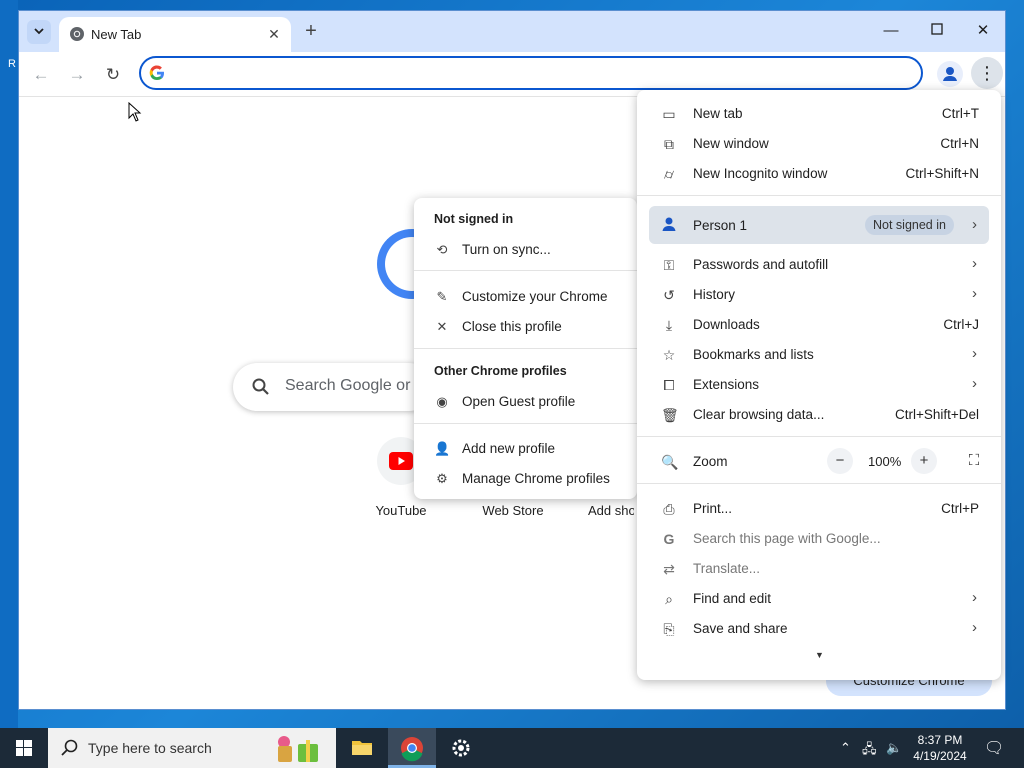  Describe the element at coordinates (845, 748) in the screenshot. I see `chevron-up-icon: ⌃` at that location.